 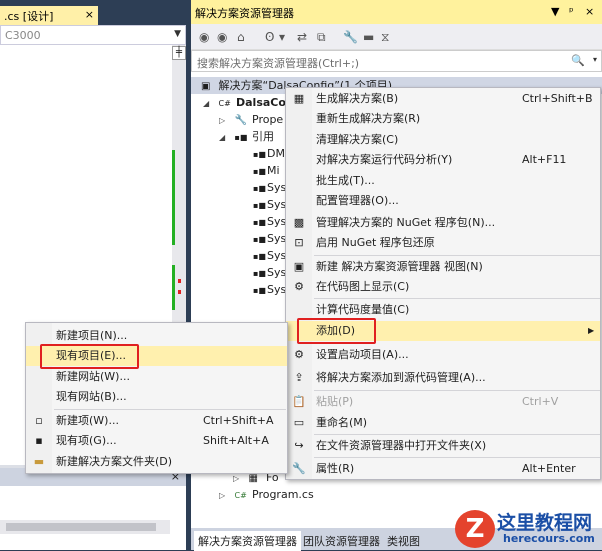 What do you see at coordinates (276, 153) in the screenshot?
I see `tree-node-label: DM` at bounding box center [276, 153].